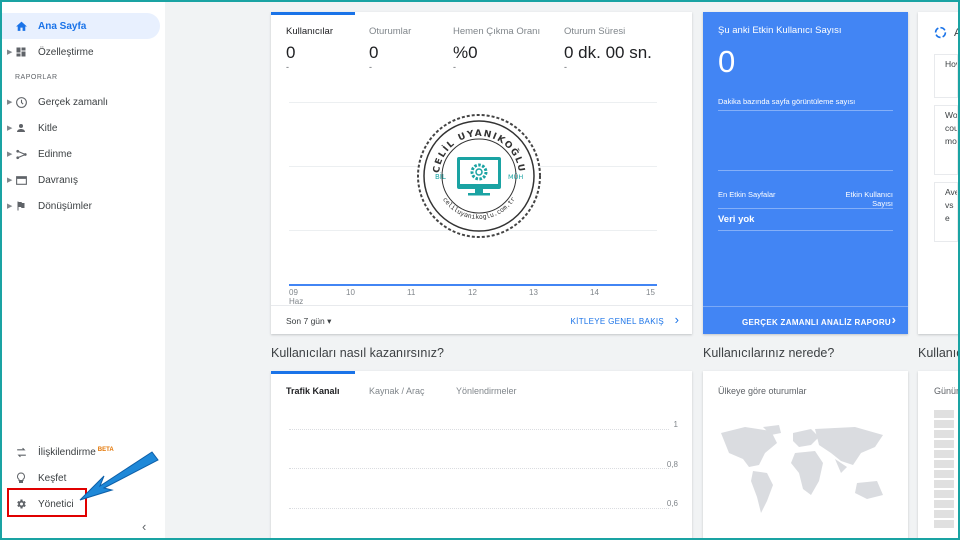 This screenshot has width=960, height=540. What do you see at coordinates (21, 154) in the screenshot?
I see `acquisition-branch-icon` at bounding box center [21, 154].